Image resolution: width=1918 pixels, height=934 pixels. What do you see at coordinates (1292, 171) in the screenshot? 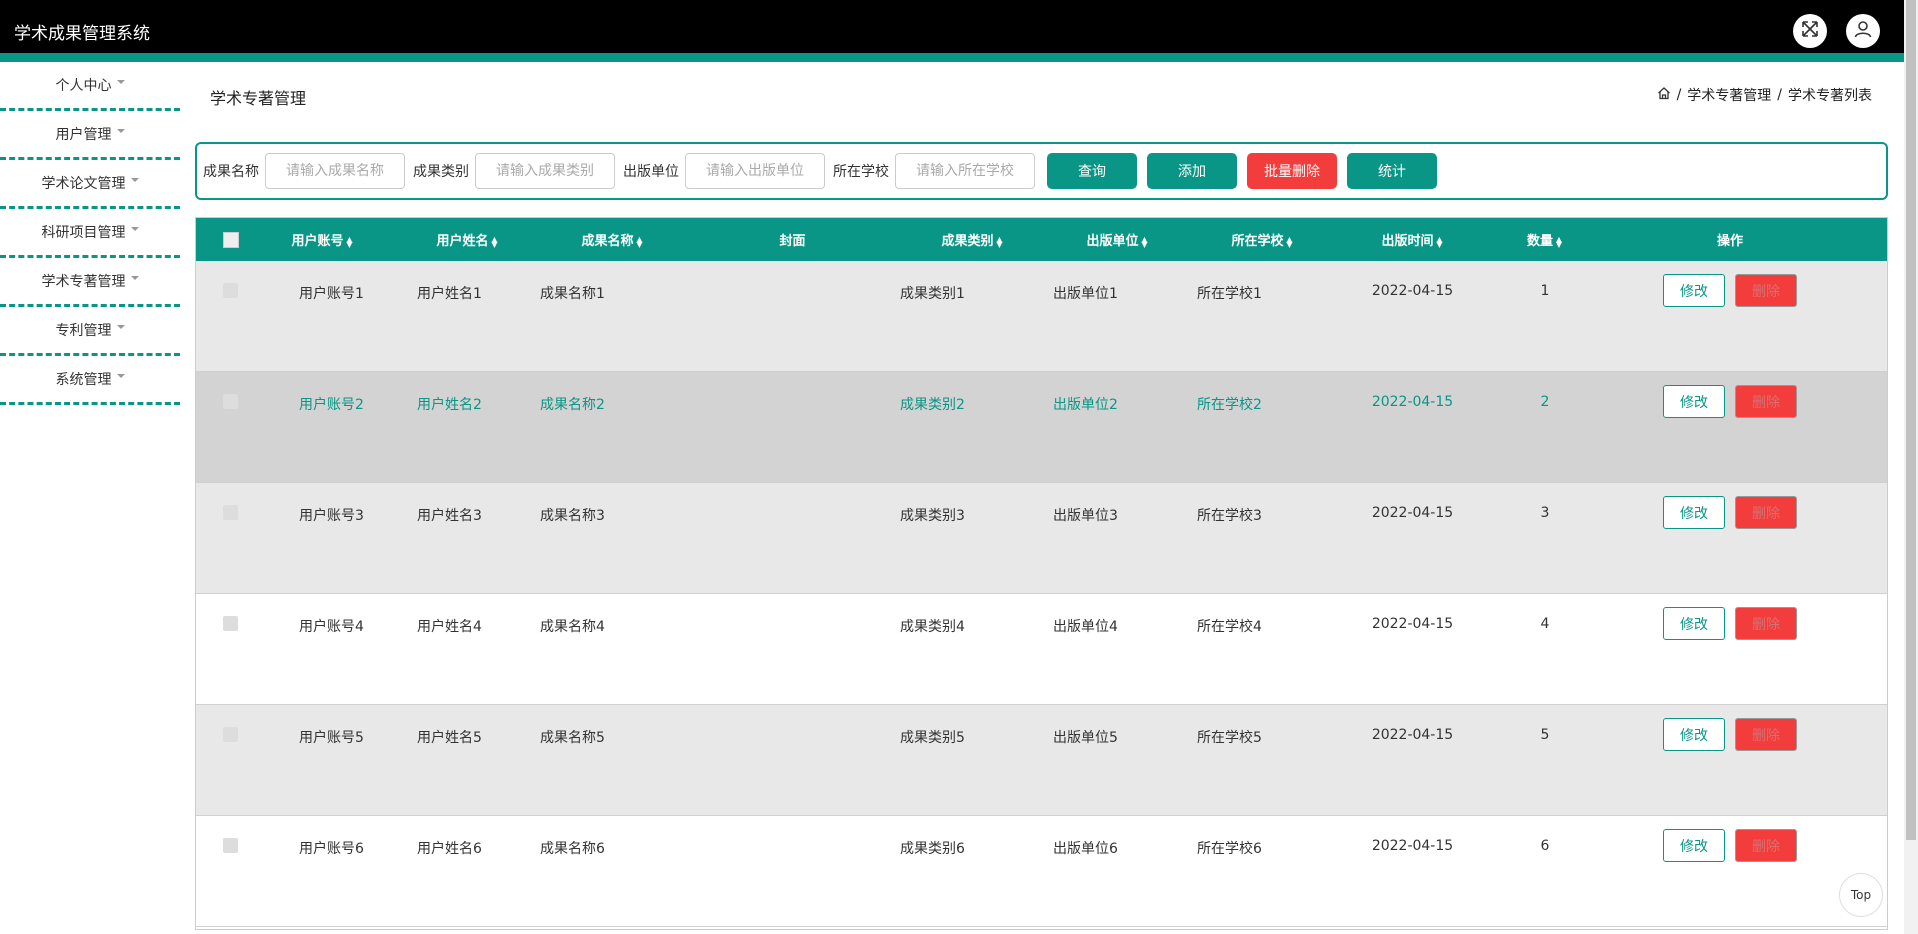
I see `batch-delete-button: 批量删除` at bounding box center [1292, 171].